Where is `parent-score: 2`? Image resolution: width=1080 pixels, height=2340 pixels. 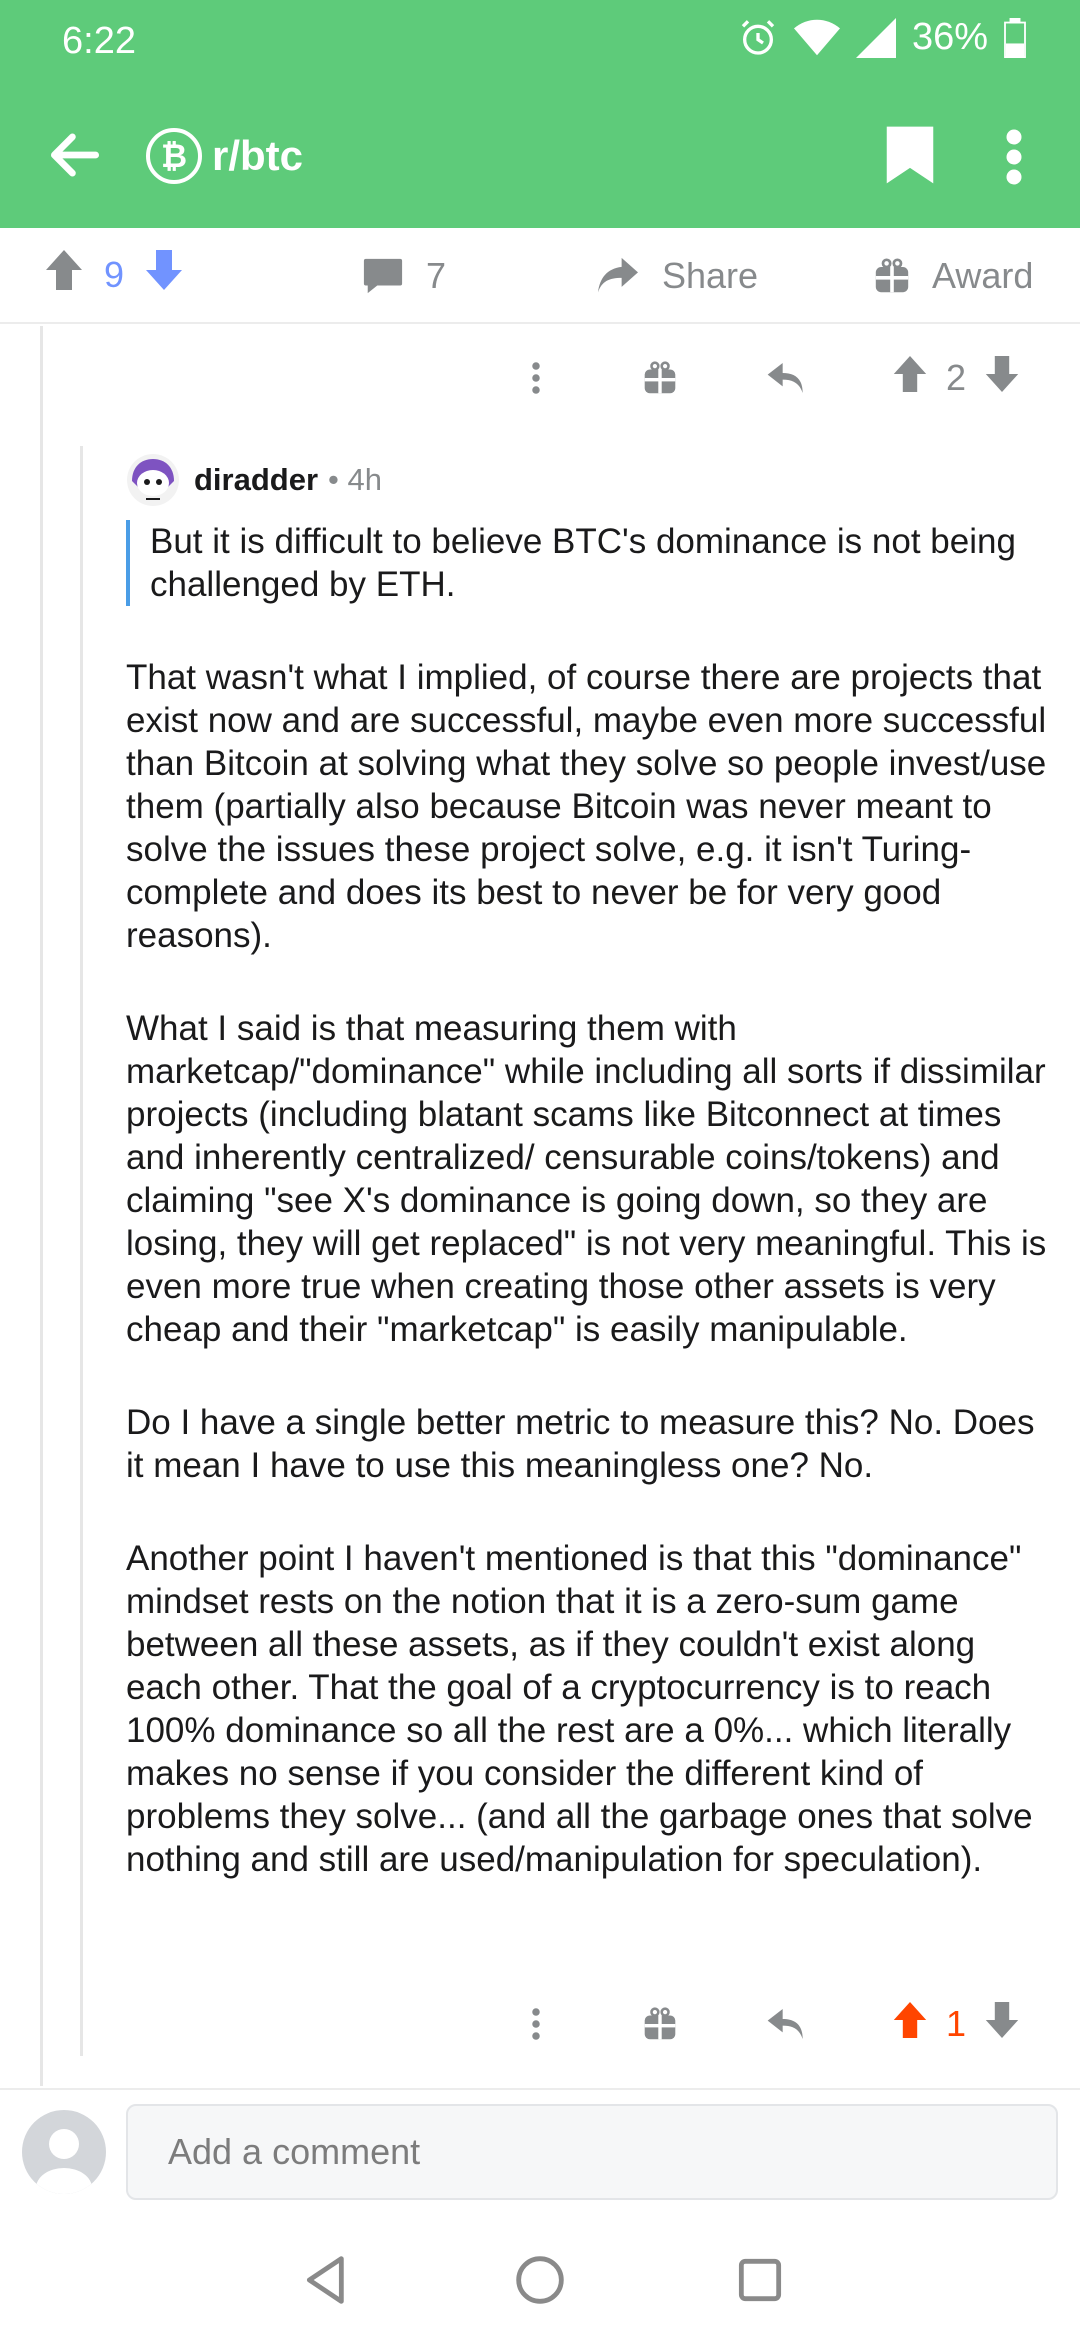 parent-score: 2 is located at coordinates (956, 377).